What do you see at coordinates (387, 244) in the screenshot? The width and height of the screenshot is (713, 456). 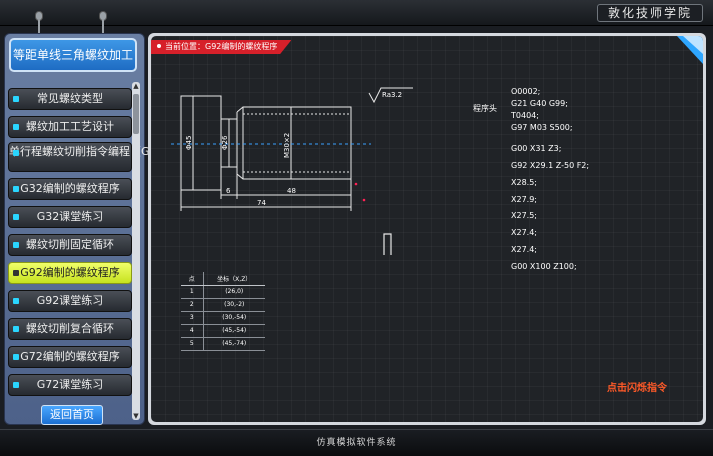 I see `tool-icon` at bounding box center [387, 244].